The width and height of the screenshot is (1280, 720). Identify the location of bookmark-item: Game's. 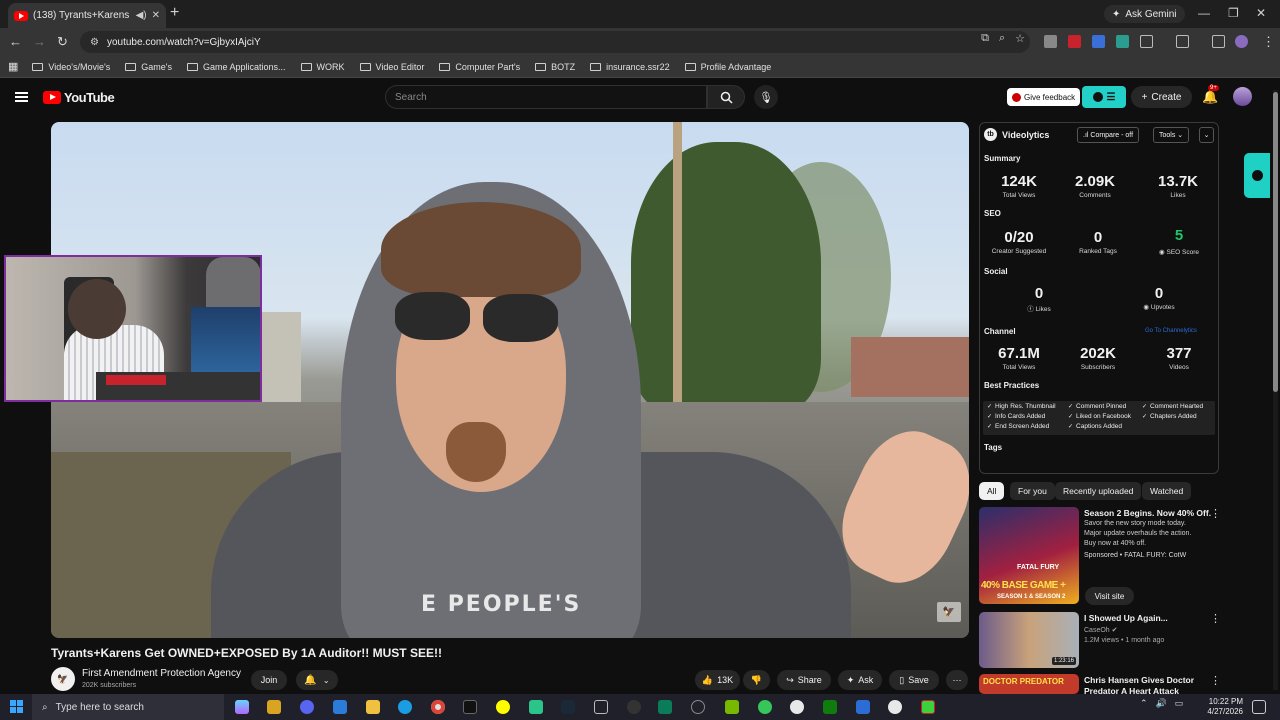
(148, 67).